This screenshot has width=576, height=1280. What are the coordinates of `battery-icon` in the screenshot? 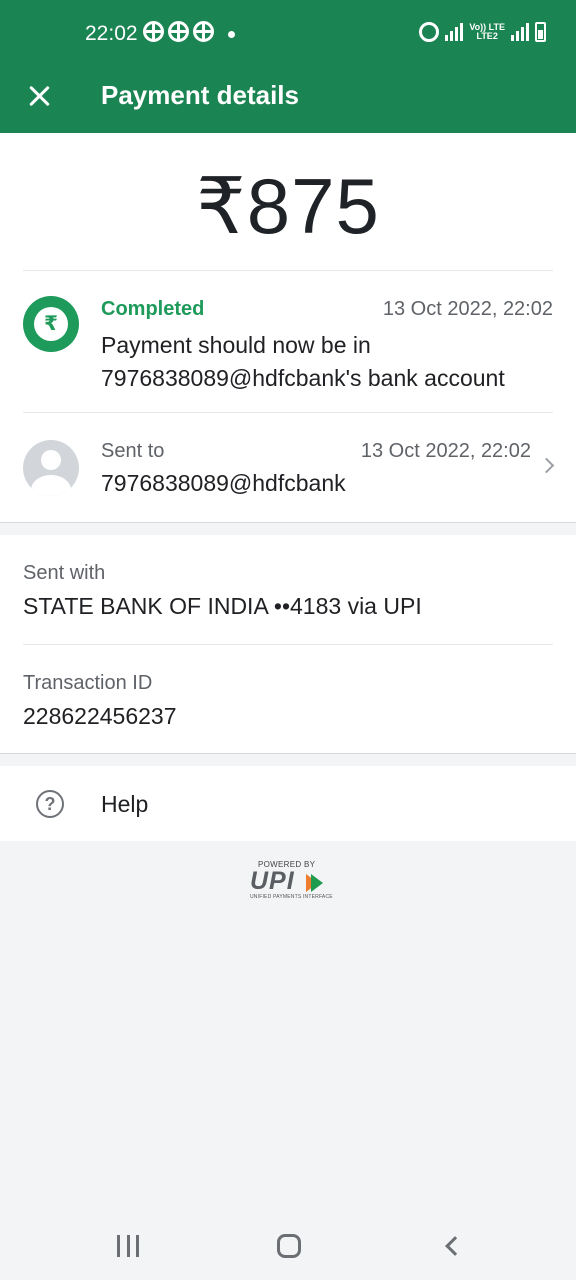 It's located at (540, 32).